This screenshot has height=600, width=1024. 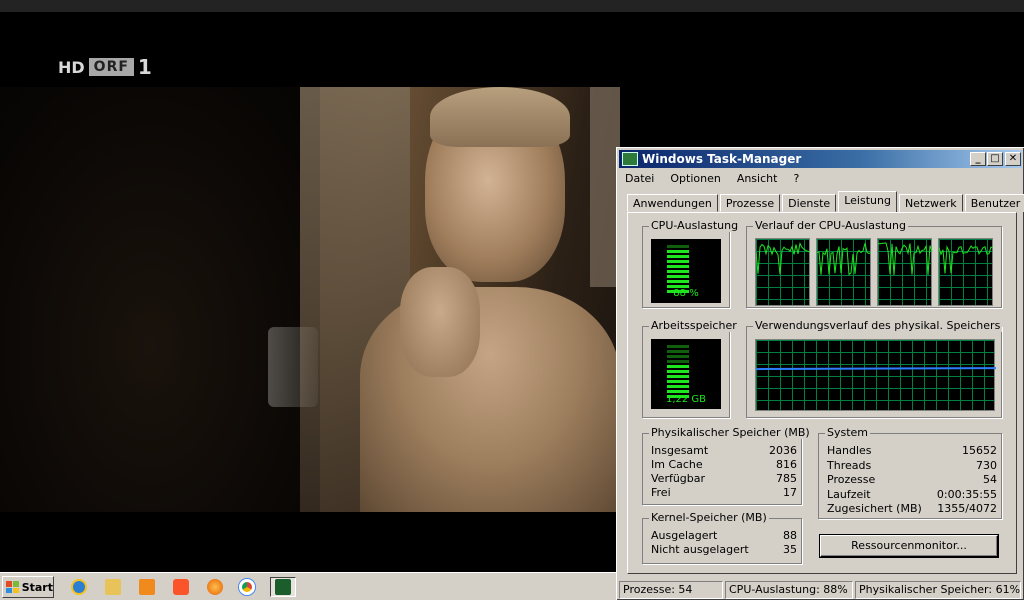 What do you see at coordinates (851, 479) in the screenshot?
I see `row-label: Prozesse` at bounding box center [851, 479].